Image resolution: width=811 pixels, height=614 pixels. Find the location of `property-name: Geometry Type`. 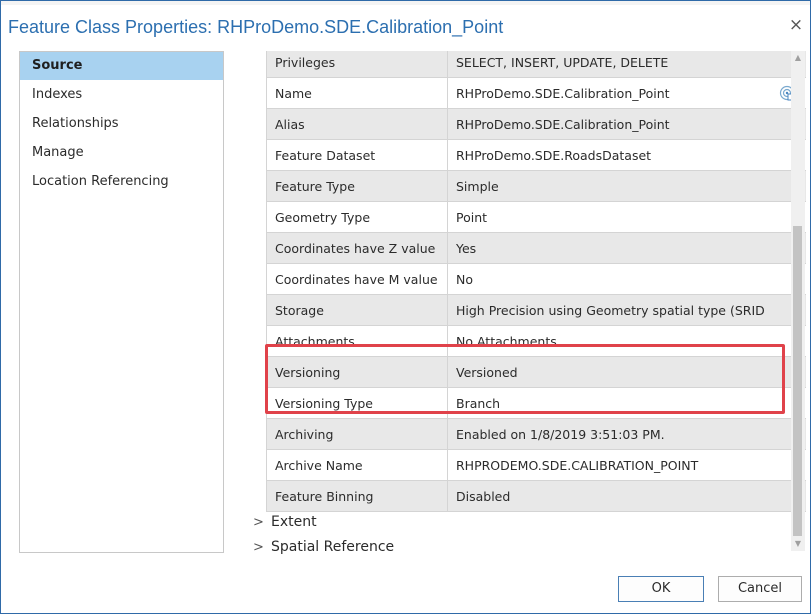

property-name: Geometry Type is located at coordinates (357, 217).